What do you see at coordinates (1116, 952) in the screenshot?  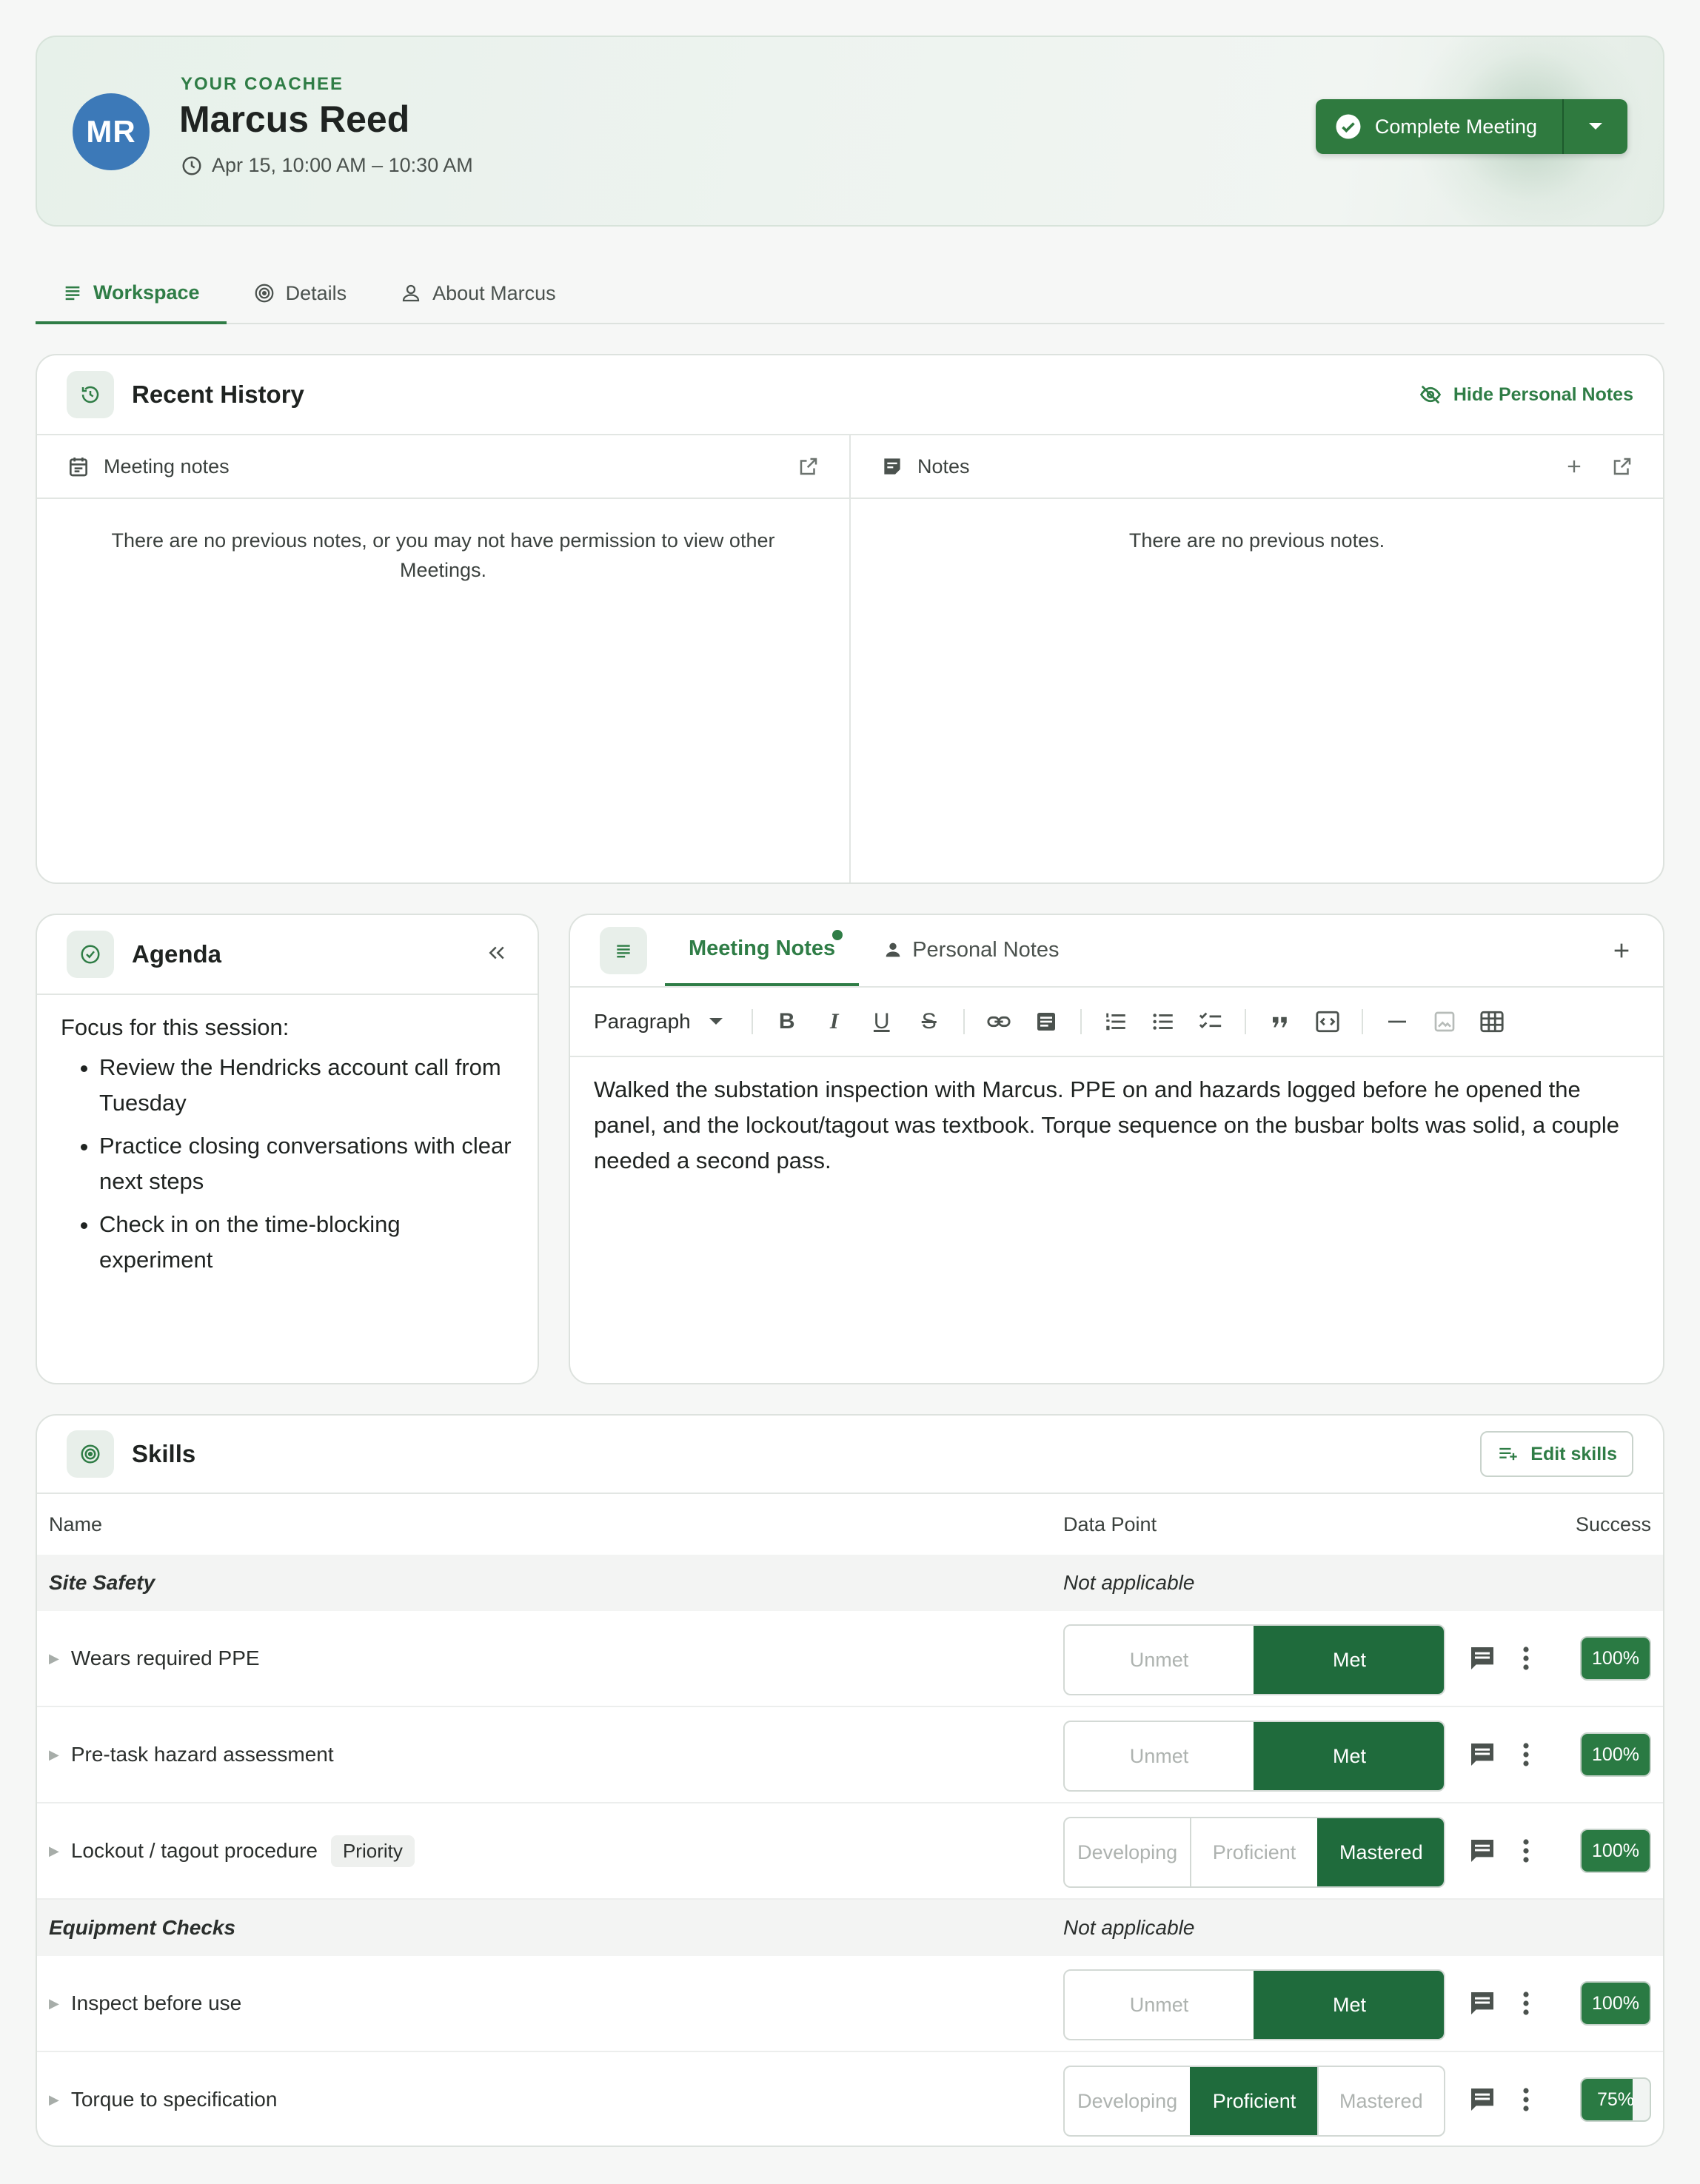 I see `editor-tabs: Meeting Notes Personal Notes` at bounding box center [1116, 952].